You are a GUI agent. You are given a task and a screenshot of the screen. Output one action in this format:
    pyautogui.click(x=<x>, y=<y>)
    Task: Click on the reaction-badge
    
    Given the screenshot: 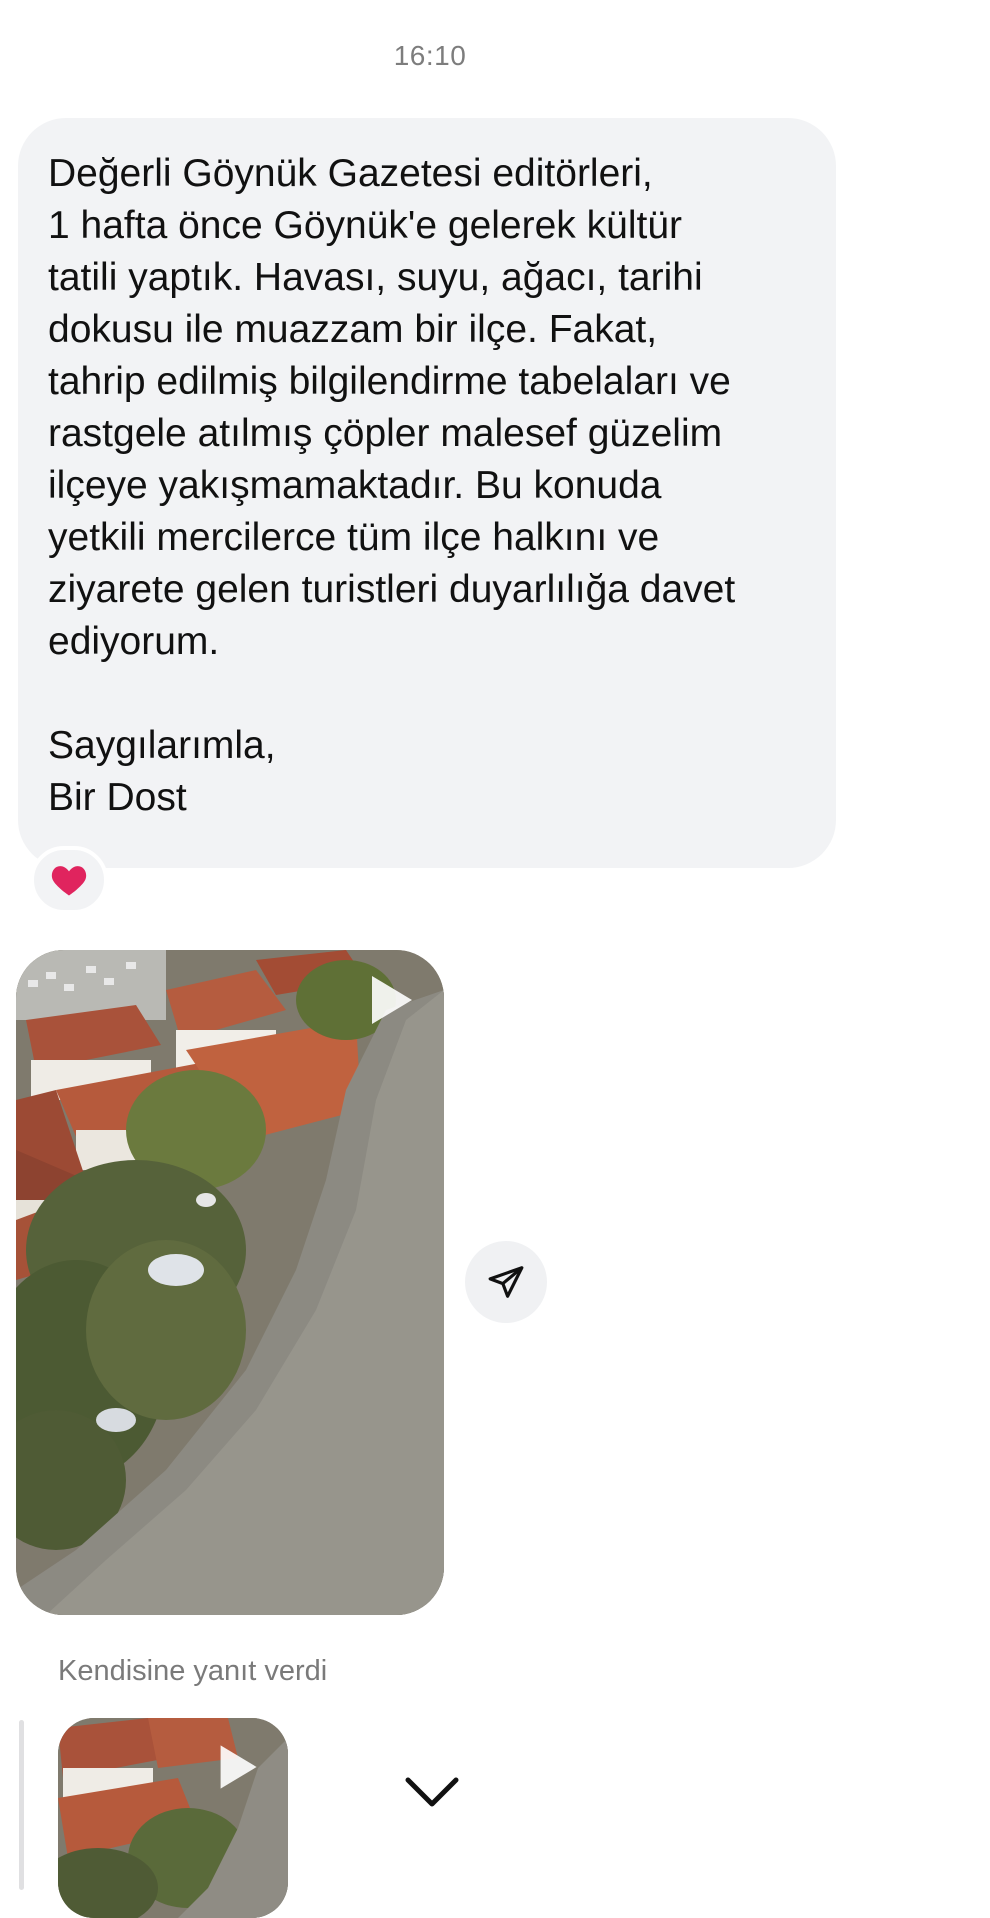 What is the action you would take?
    pyautogui.click(x=69, y=880)
    